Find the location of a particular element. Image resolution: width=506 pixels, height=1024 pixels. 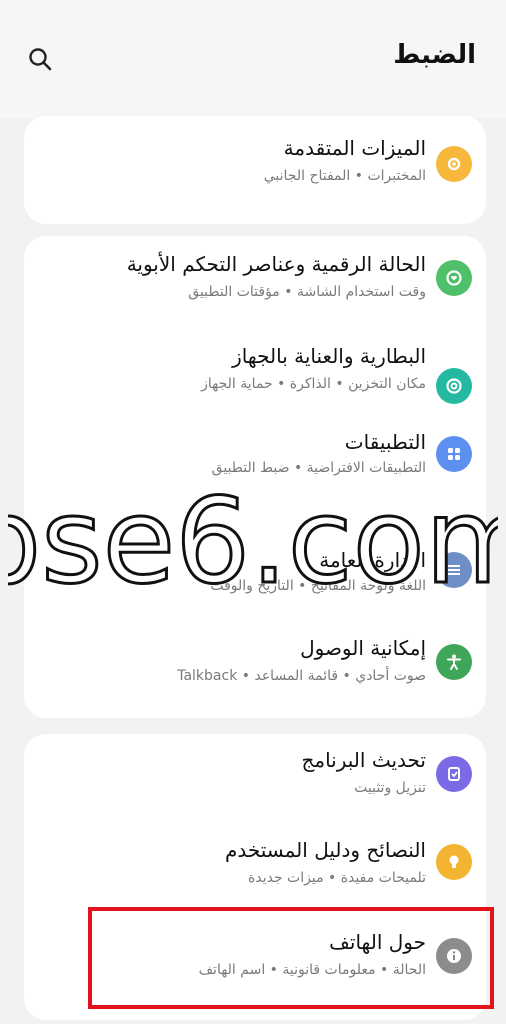

settings-item-software-update: تحديث البرنامج تنزيل وتثبيت is located at coordinates (255, 787).